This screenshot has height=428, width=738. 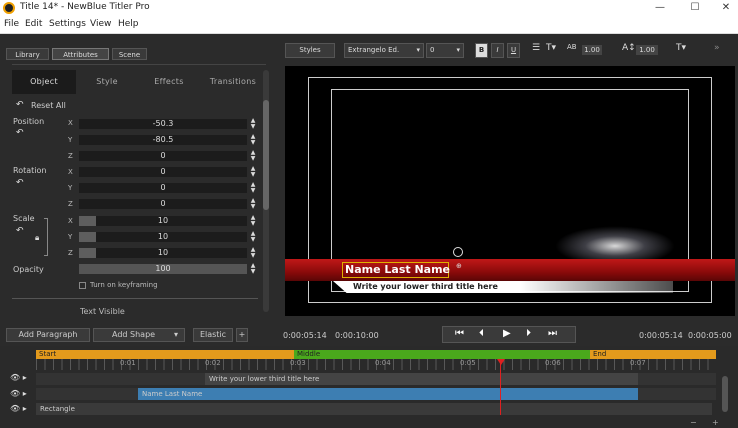 What do you see at coordinates (163, 124) in the screenshot?
I see `position-x-field: -50.3` at bounding box center [163, 124].